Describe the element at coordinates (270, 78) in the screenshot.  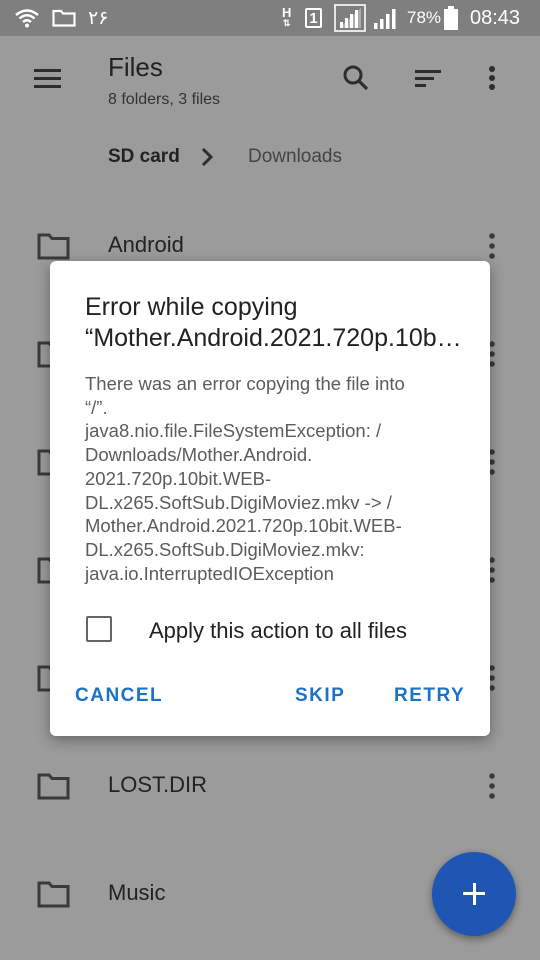
I see `app-bar: Files 8 folders, 3 files` at that location.